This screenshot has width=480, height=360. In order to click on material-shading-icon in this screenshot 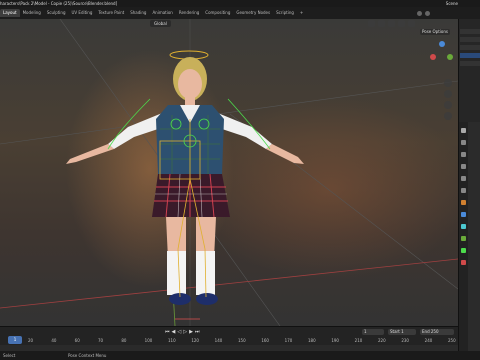, I will do `click(401, 23)`.